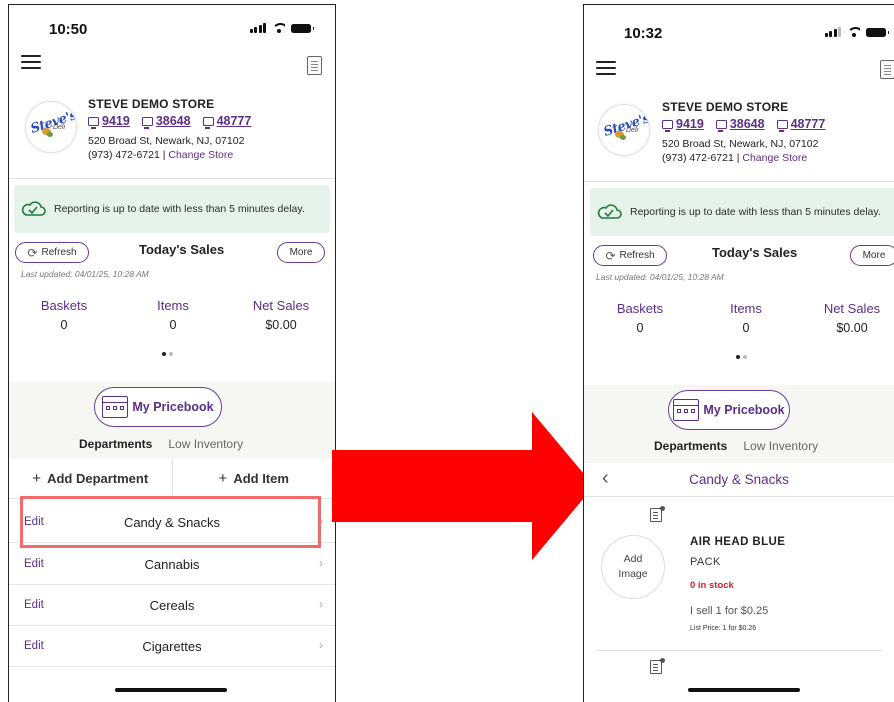  Describe the element at coordinates (740, 144) in the screenshot. I see `store-address: 520 Broad St, Newark, NJ, 07102` at that location.